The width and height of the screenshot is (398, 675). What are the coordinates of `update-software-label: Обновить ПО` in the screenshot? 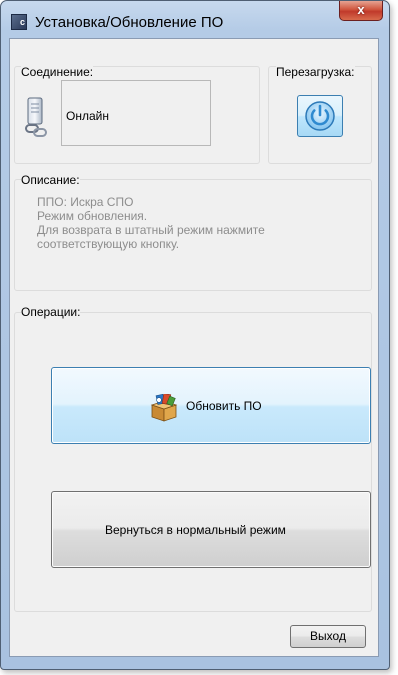 It's located at (224, 406).